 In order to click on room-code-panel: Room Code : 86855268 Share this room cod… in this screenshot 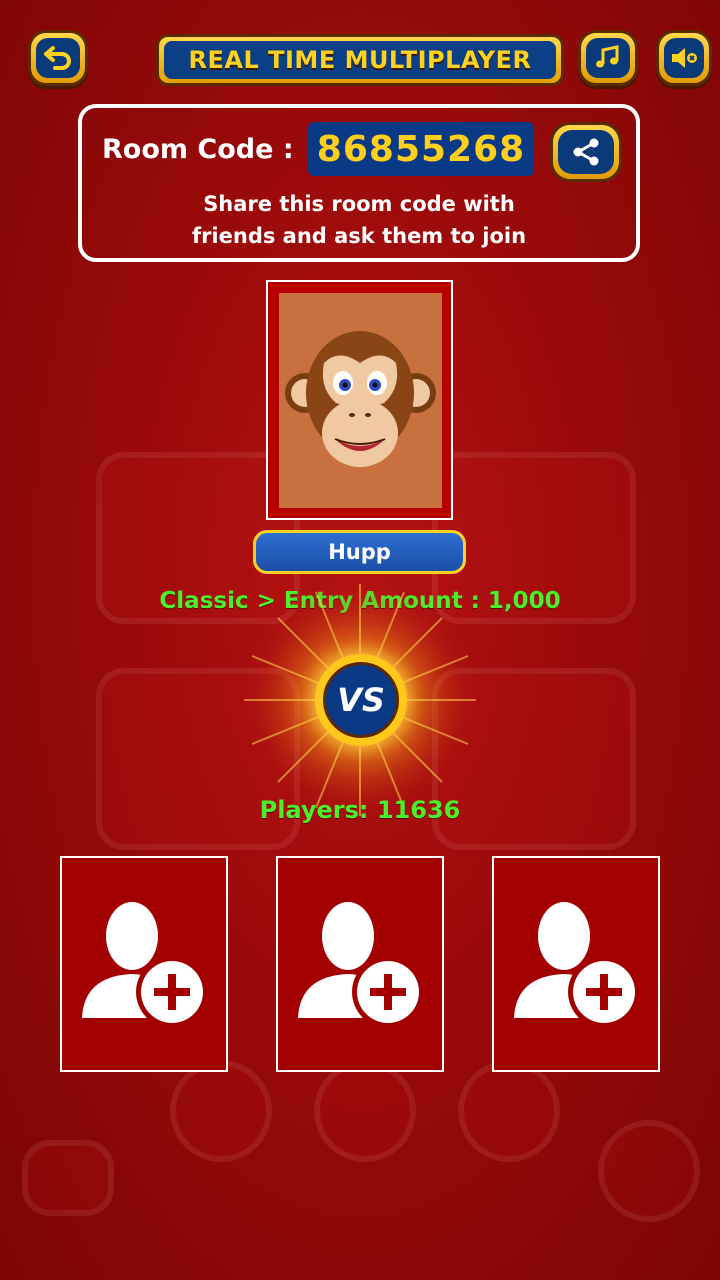, I will do `click(359, 183)`.